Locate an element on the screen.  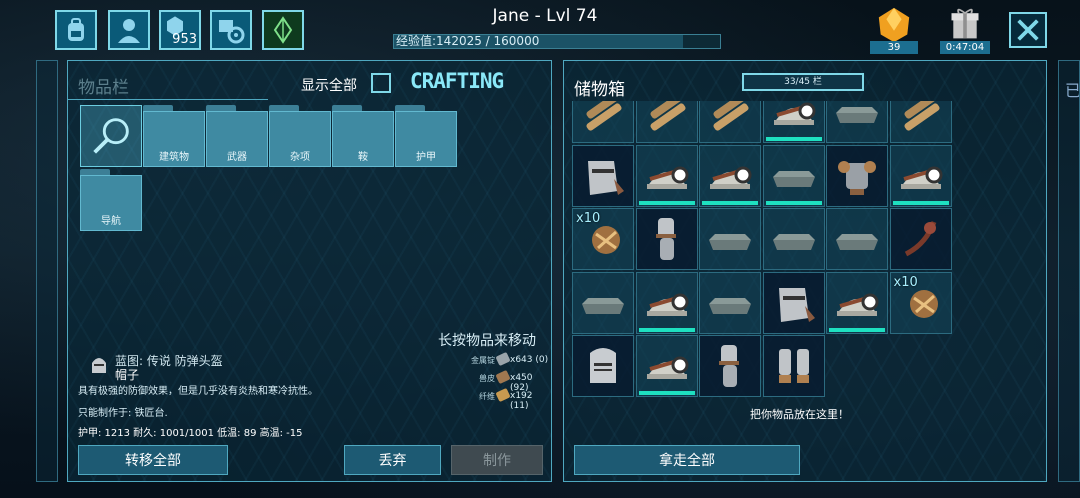
storage-slot: x58 is located at coordinates (603, 122).